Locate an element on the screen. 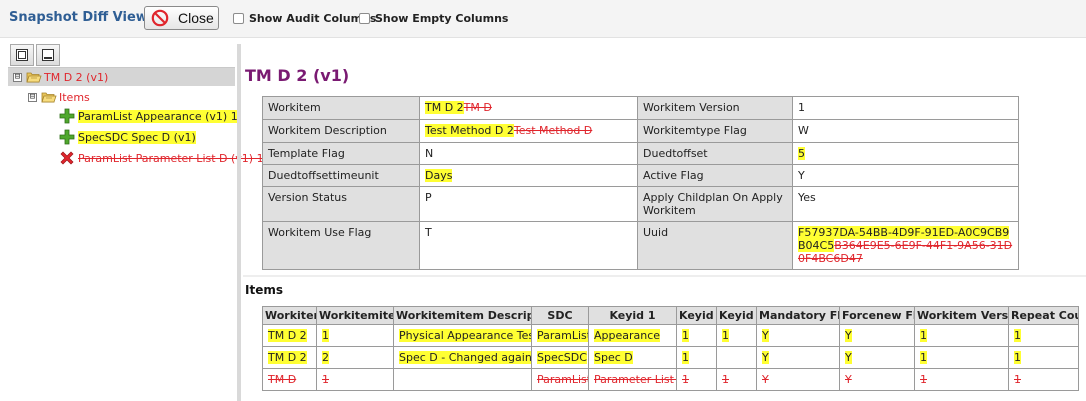 The height and width of the screenshot is (401, 1086). tree-leaf-label: ParamList Parameter List D (v1) 1 is located at coordinates (171, 158).